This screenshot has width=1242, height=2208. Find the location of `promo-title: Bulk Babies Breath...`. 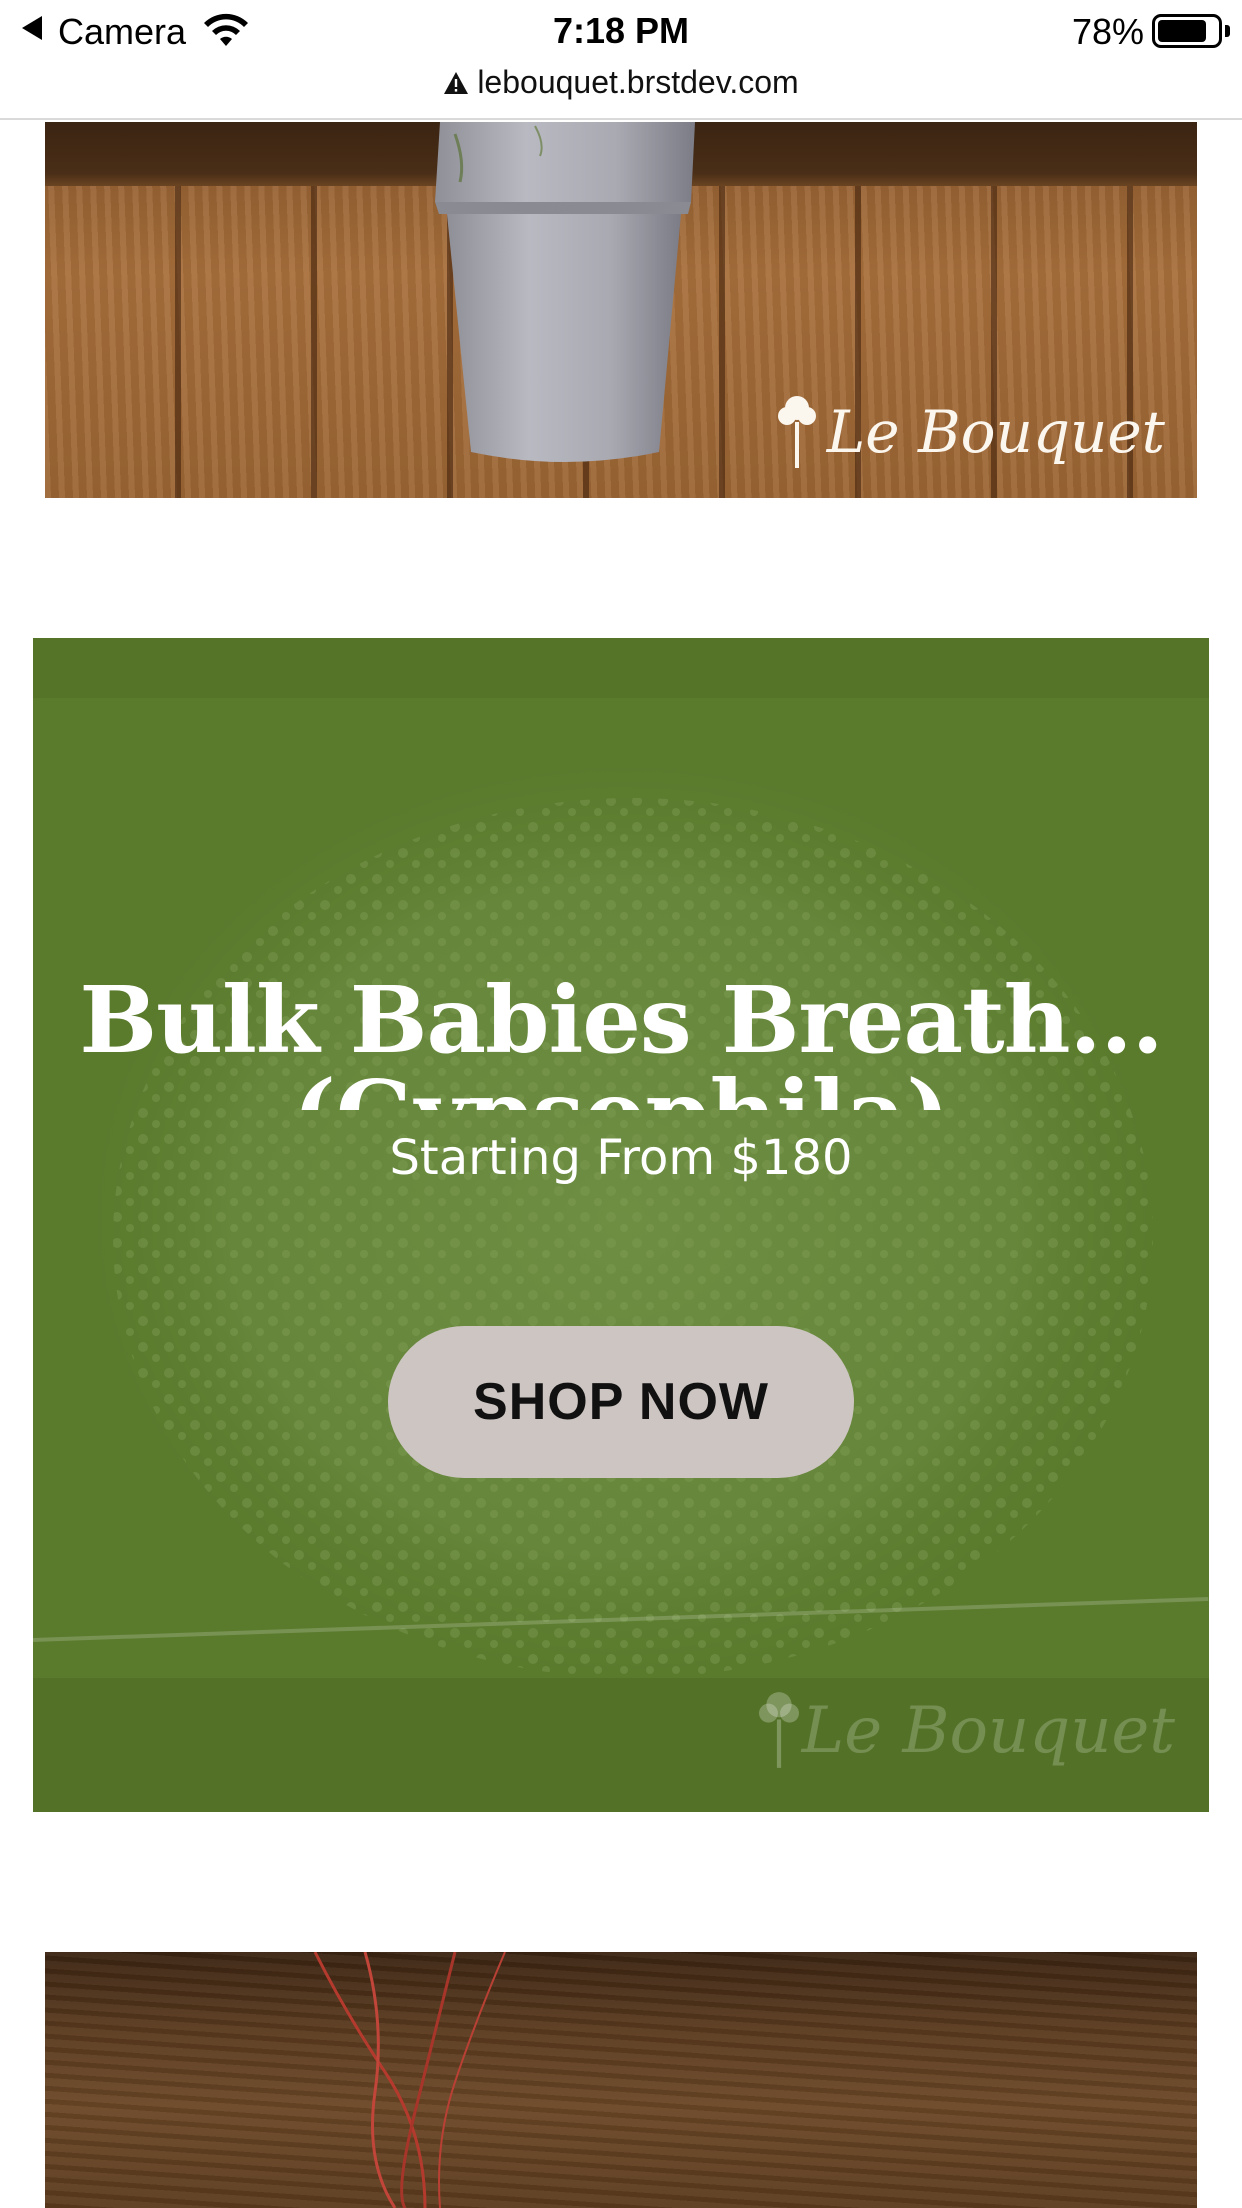

promo-title: Bulk Babies Breath... is located at coordinates (621, 1020).